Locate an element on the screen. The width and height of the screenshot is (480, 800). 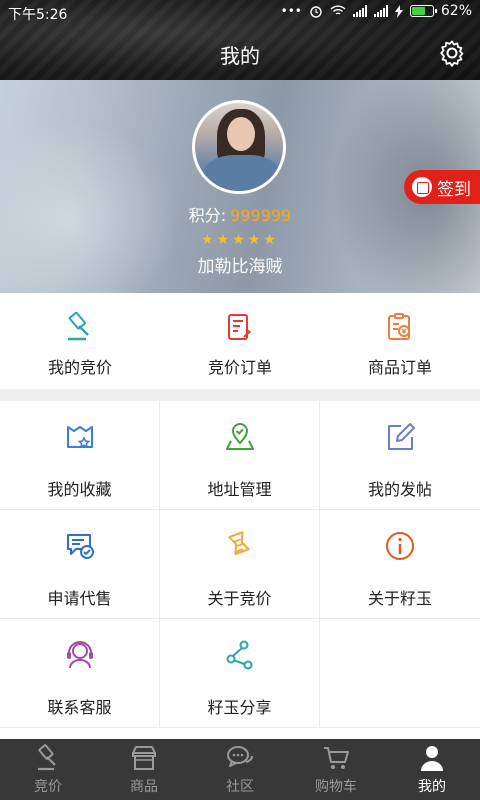
order-label: 商品订单 is located at coordinates (399, 367).